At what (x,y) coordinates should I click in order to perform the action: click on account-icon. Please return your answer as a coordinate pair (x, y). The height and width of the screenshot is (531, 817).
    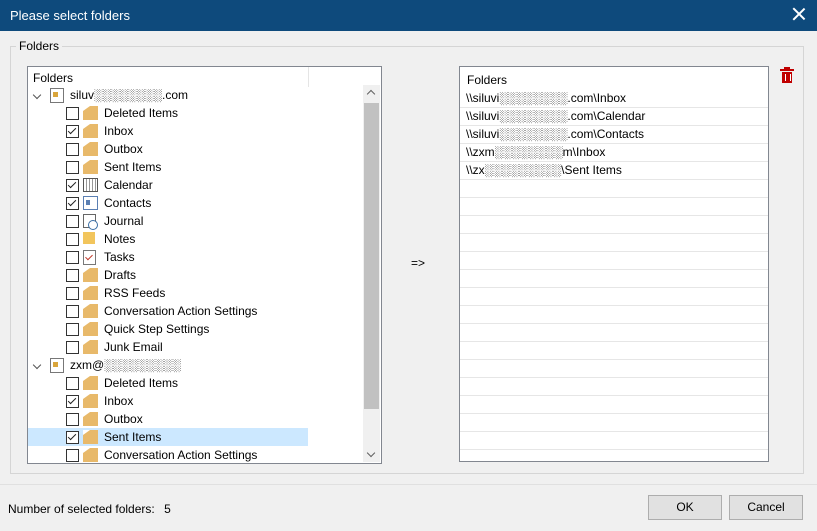
    Looking at the image, I should click on (57, 95).